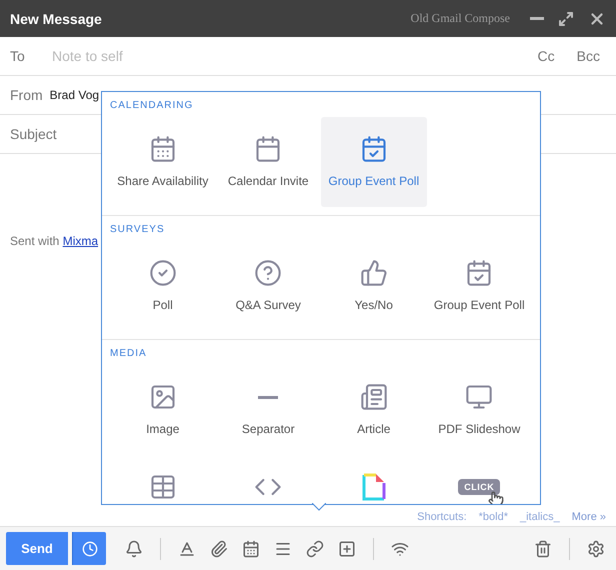 Image resolution: width=616 pixels, height=570 pixels. Describe the element at coordinates (268, 410) in the screenshot. I see `menu-item: Separator` at that location.